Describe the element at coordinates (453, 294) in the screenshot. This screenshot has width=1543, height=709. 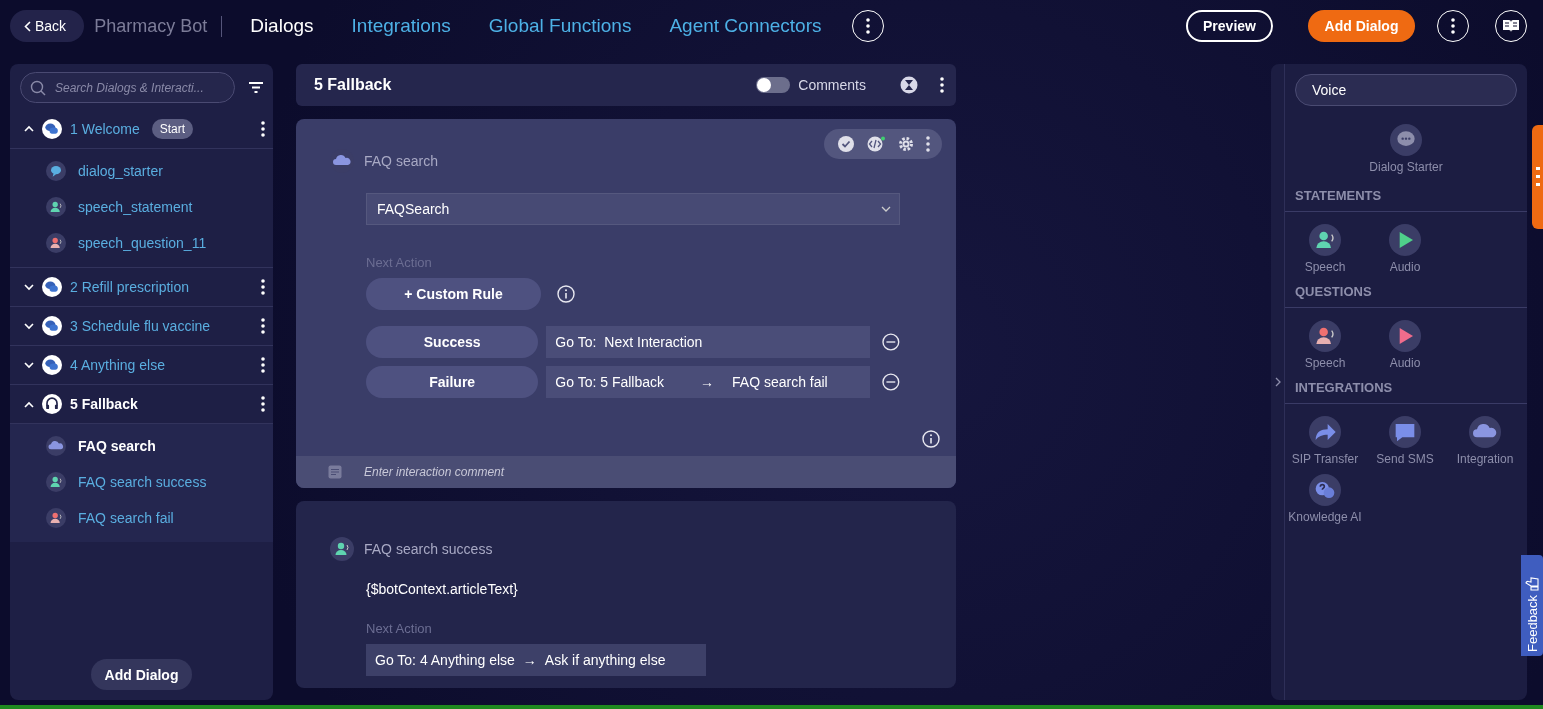
I see `custom-rule-button: + Custom Rule` at that location.